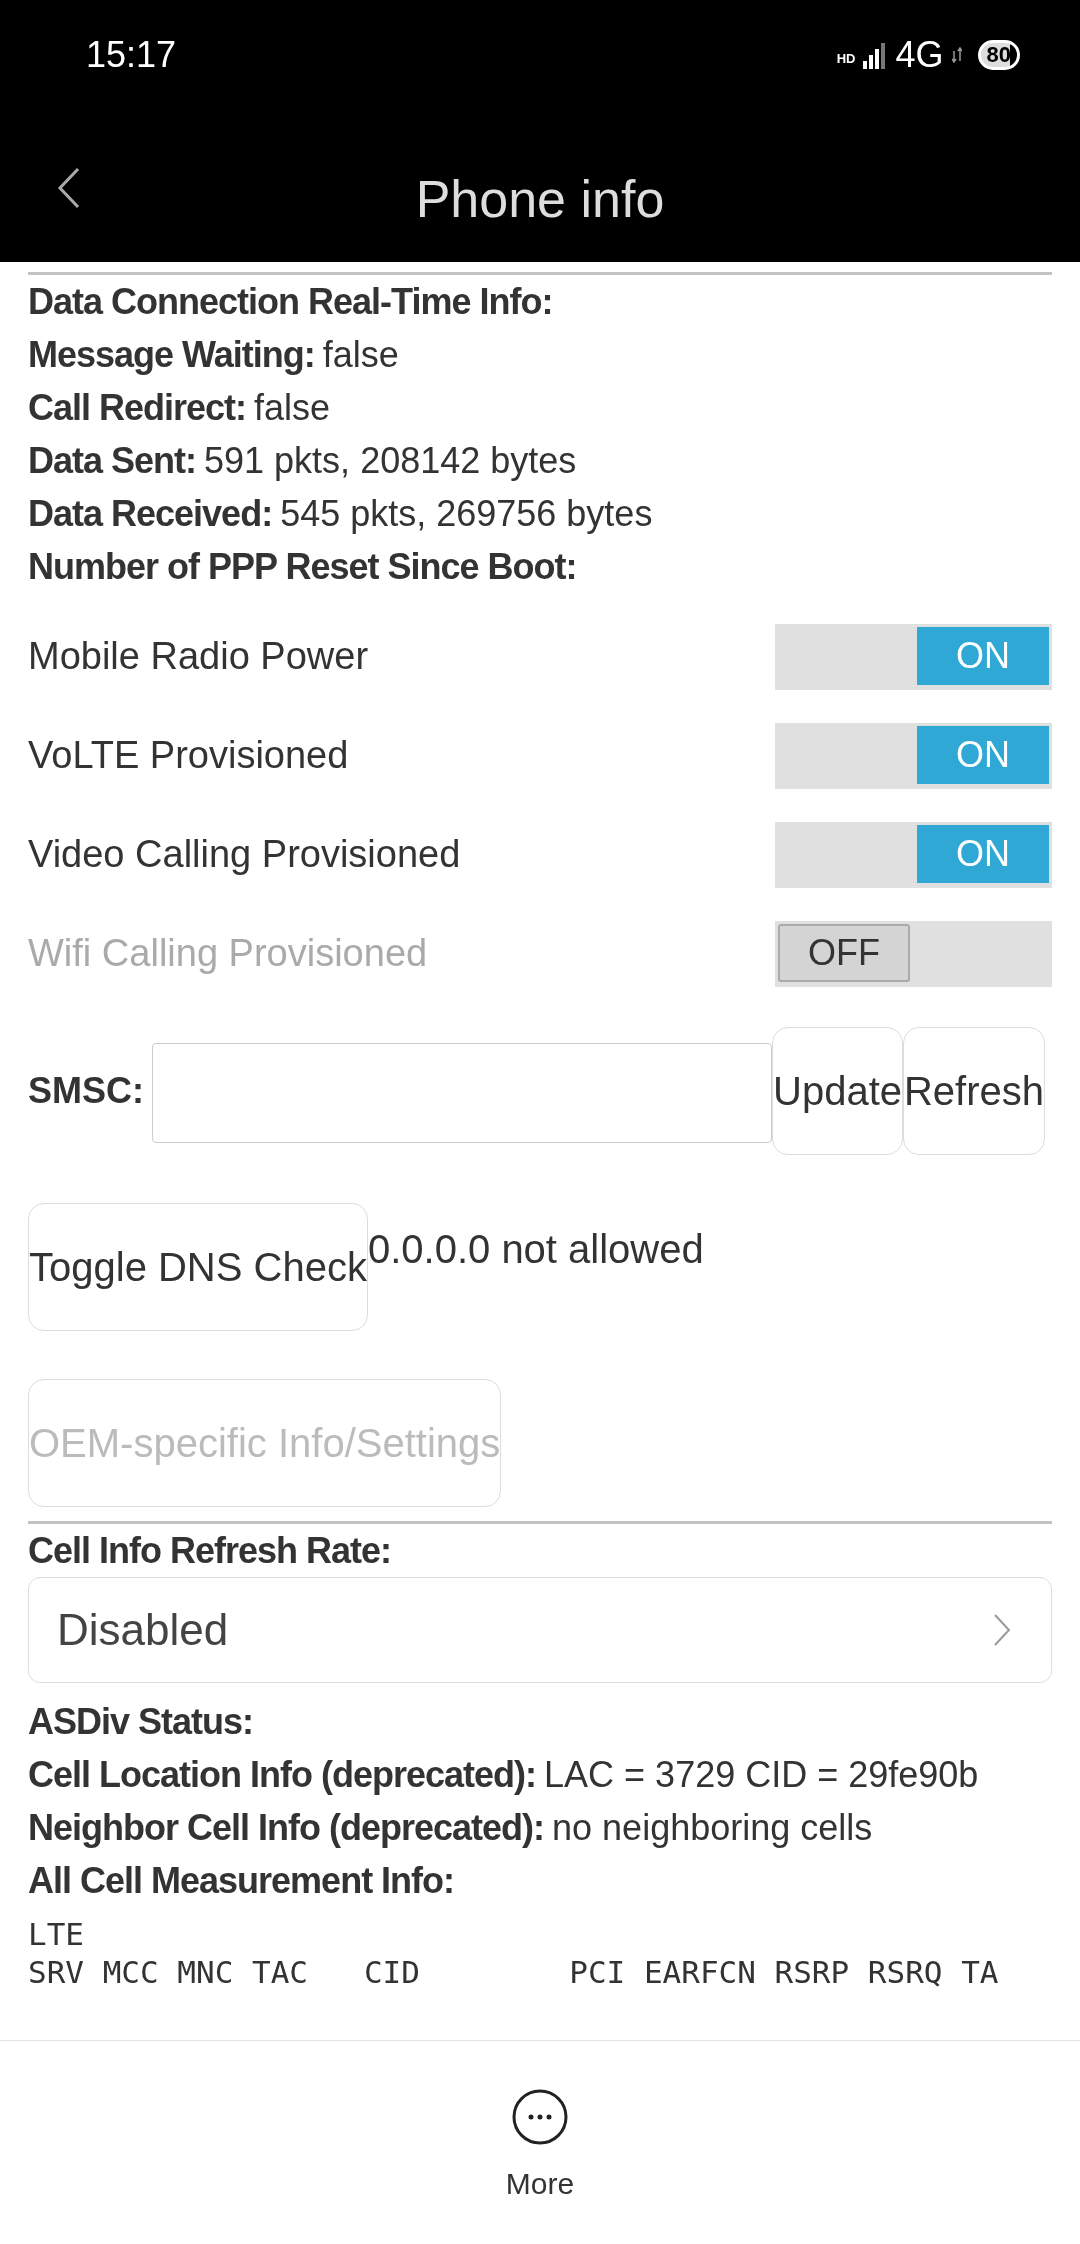 Image resolution: width=1080 pixels, height=2244 pixels. Describe the element at coordinates (462, 1093) in the screenshot. I see `smsc-field` at that location.